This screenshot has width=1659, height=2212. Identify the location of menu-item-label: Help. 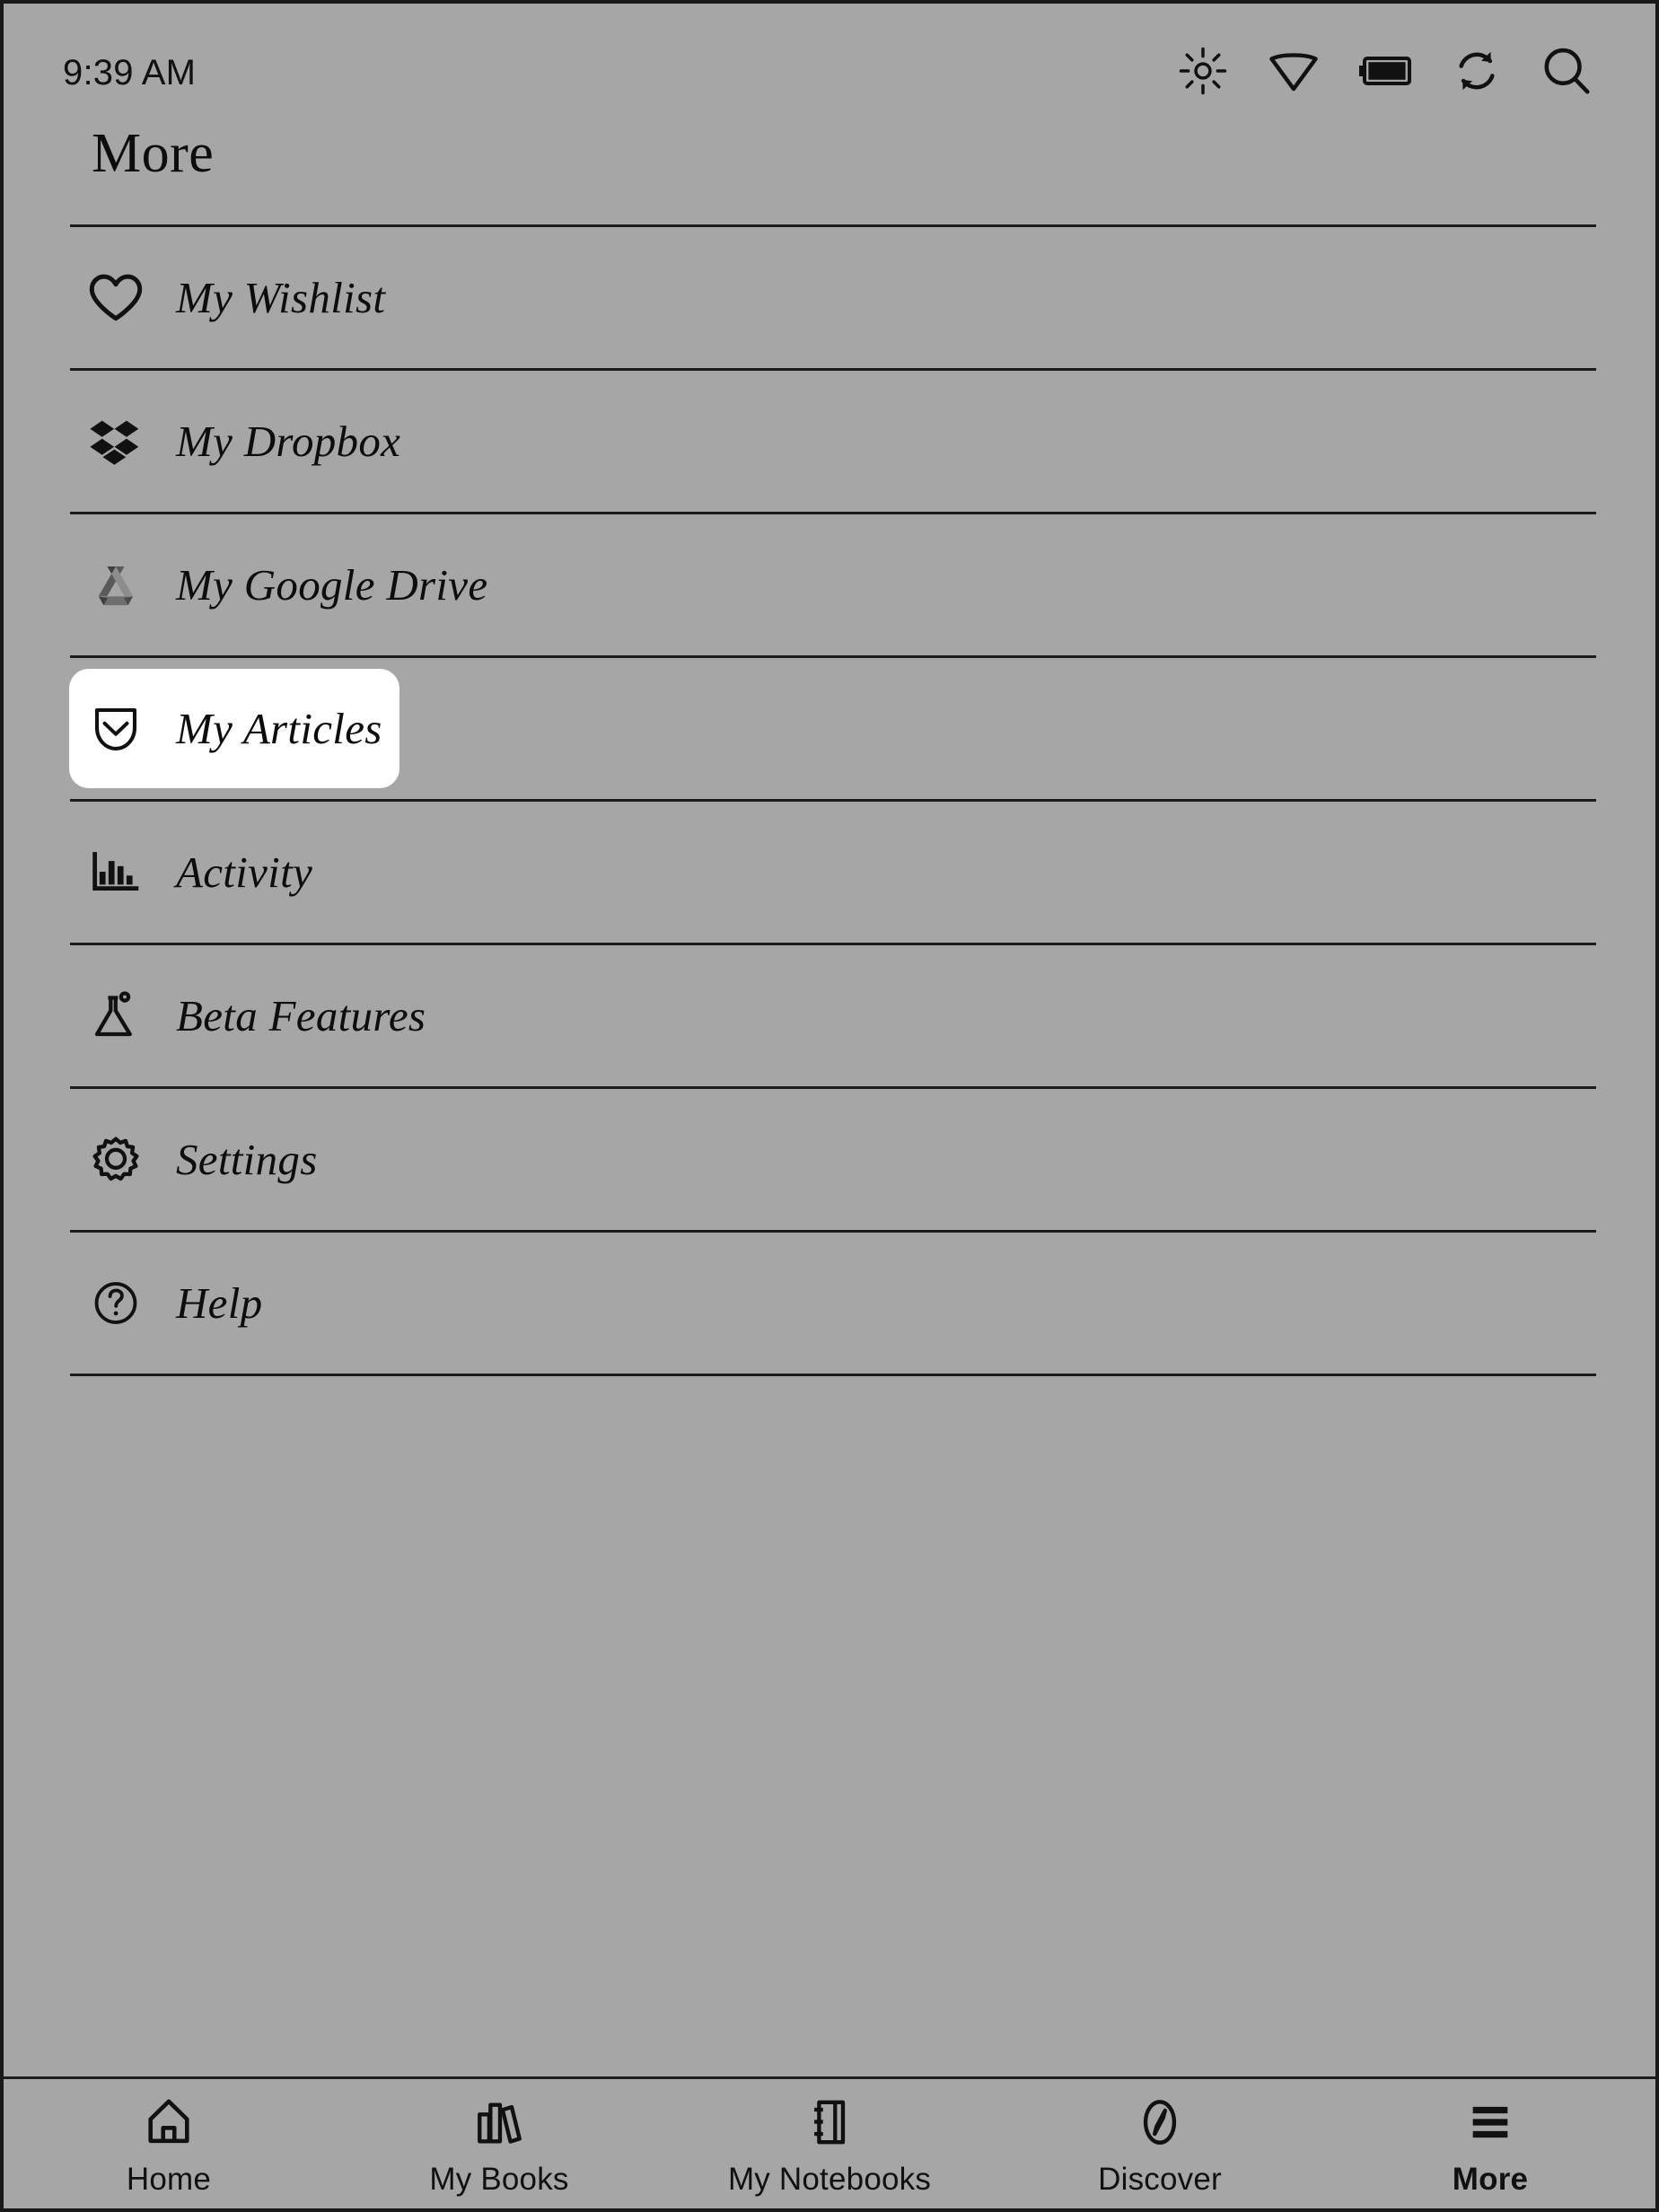
(219, 1303).